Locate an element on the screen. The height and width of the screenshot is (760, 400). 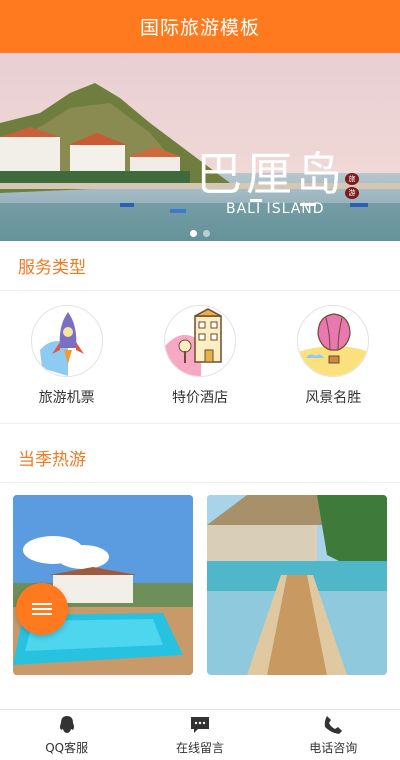
nav-label: 电话咨询 is located at coordinates (333, 747).